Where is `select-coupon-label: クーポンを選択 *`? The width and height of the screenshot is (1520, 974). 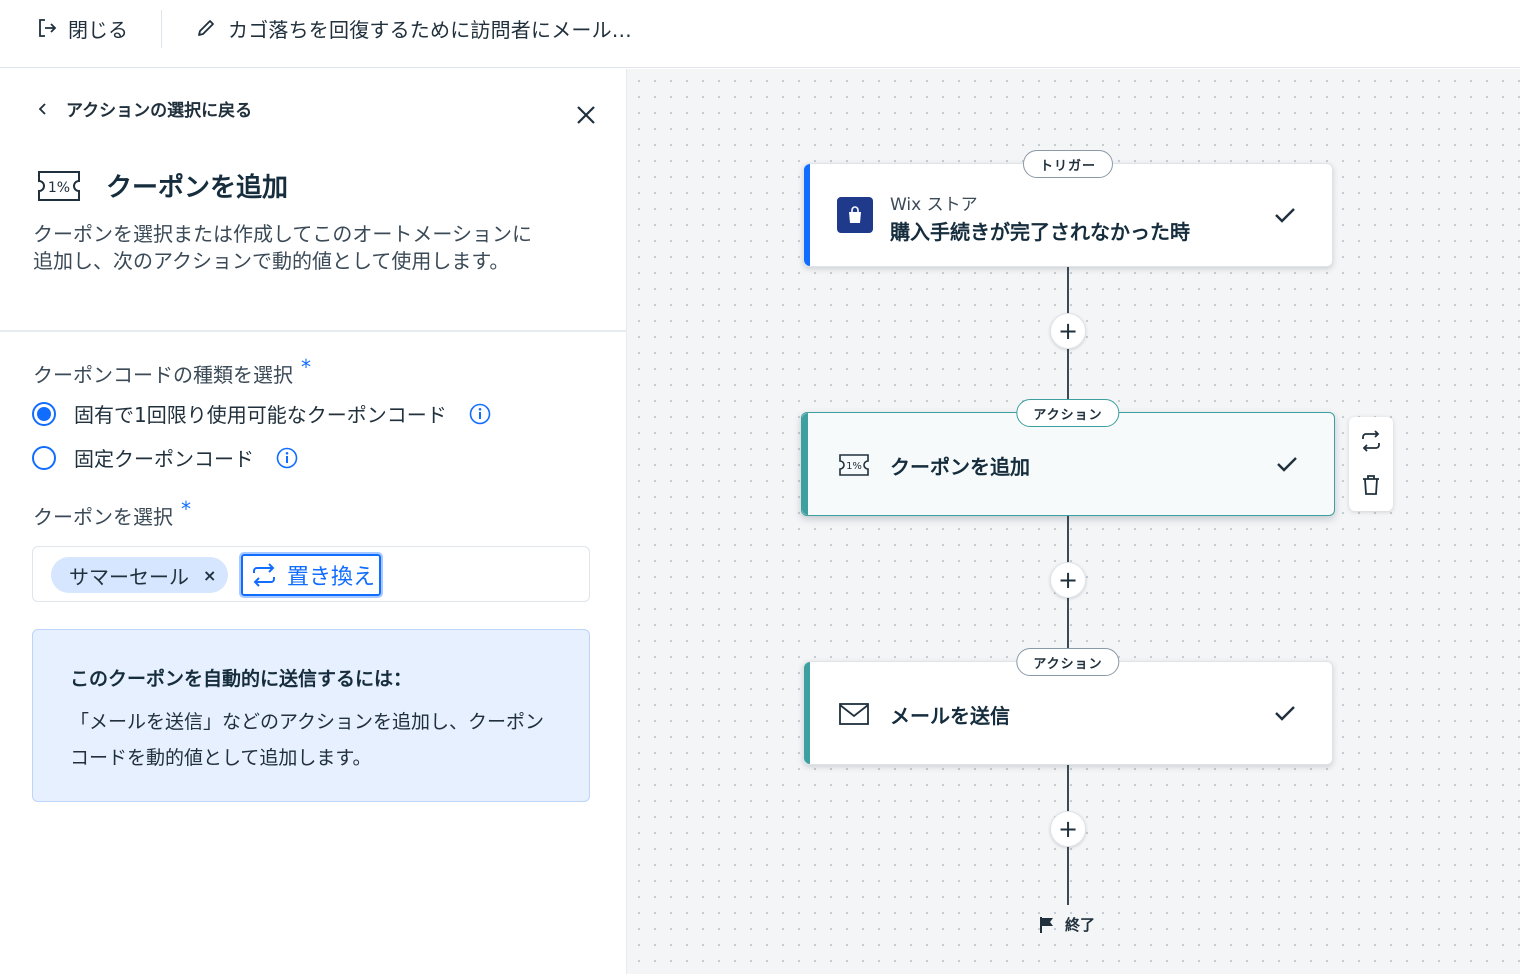
select-coupon-label: クーポンを選択 * is located at coordinates (112, 513).